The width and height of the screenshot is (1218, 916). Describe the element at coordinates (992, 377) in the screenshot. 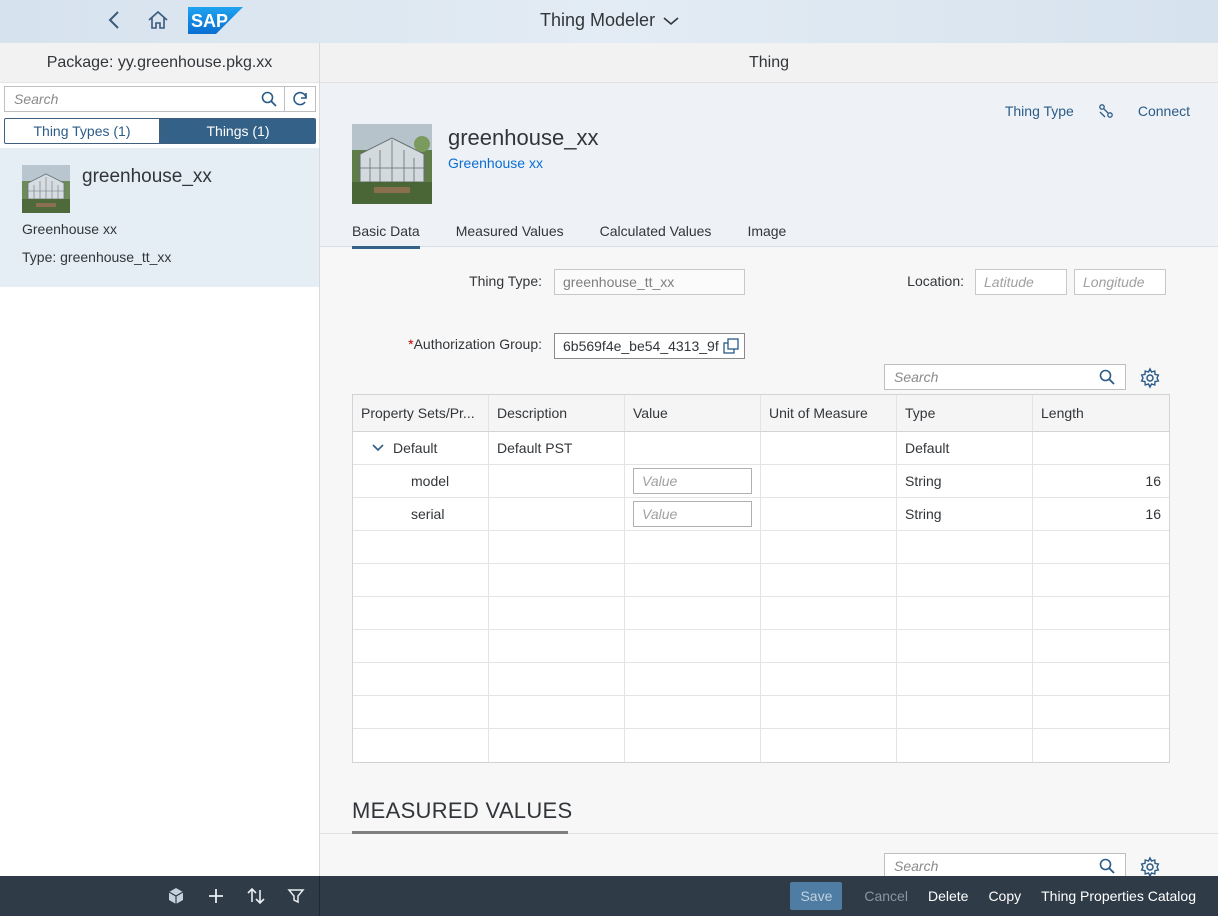

I see `table-search-input: Search` at that location.